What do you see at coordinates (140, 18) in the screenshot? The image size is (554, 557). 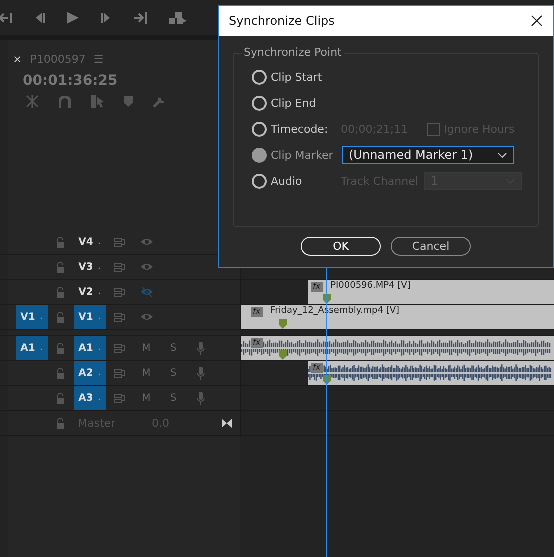 I see `step-forward-icon` at bounding box center [140, 18].